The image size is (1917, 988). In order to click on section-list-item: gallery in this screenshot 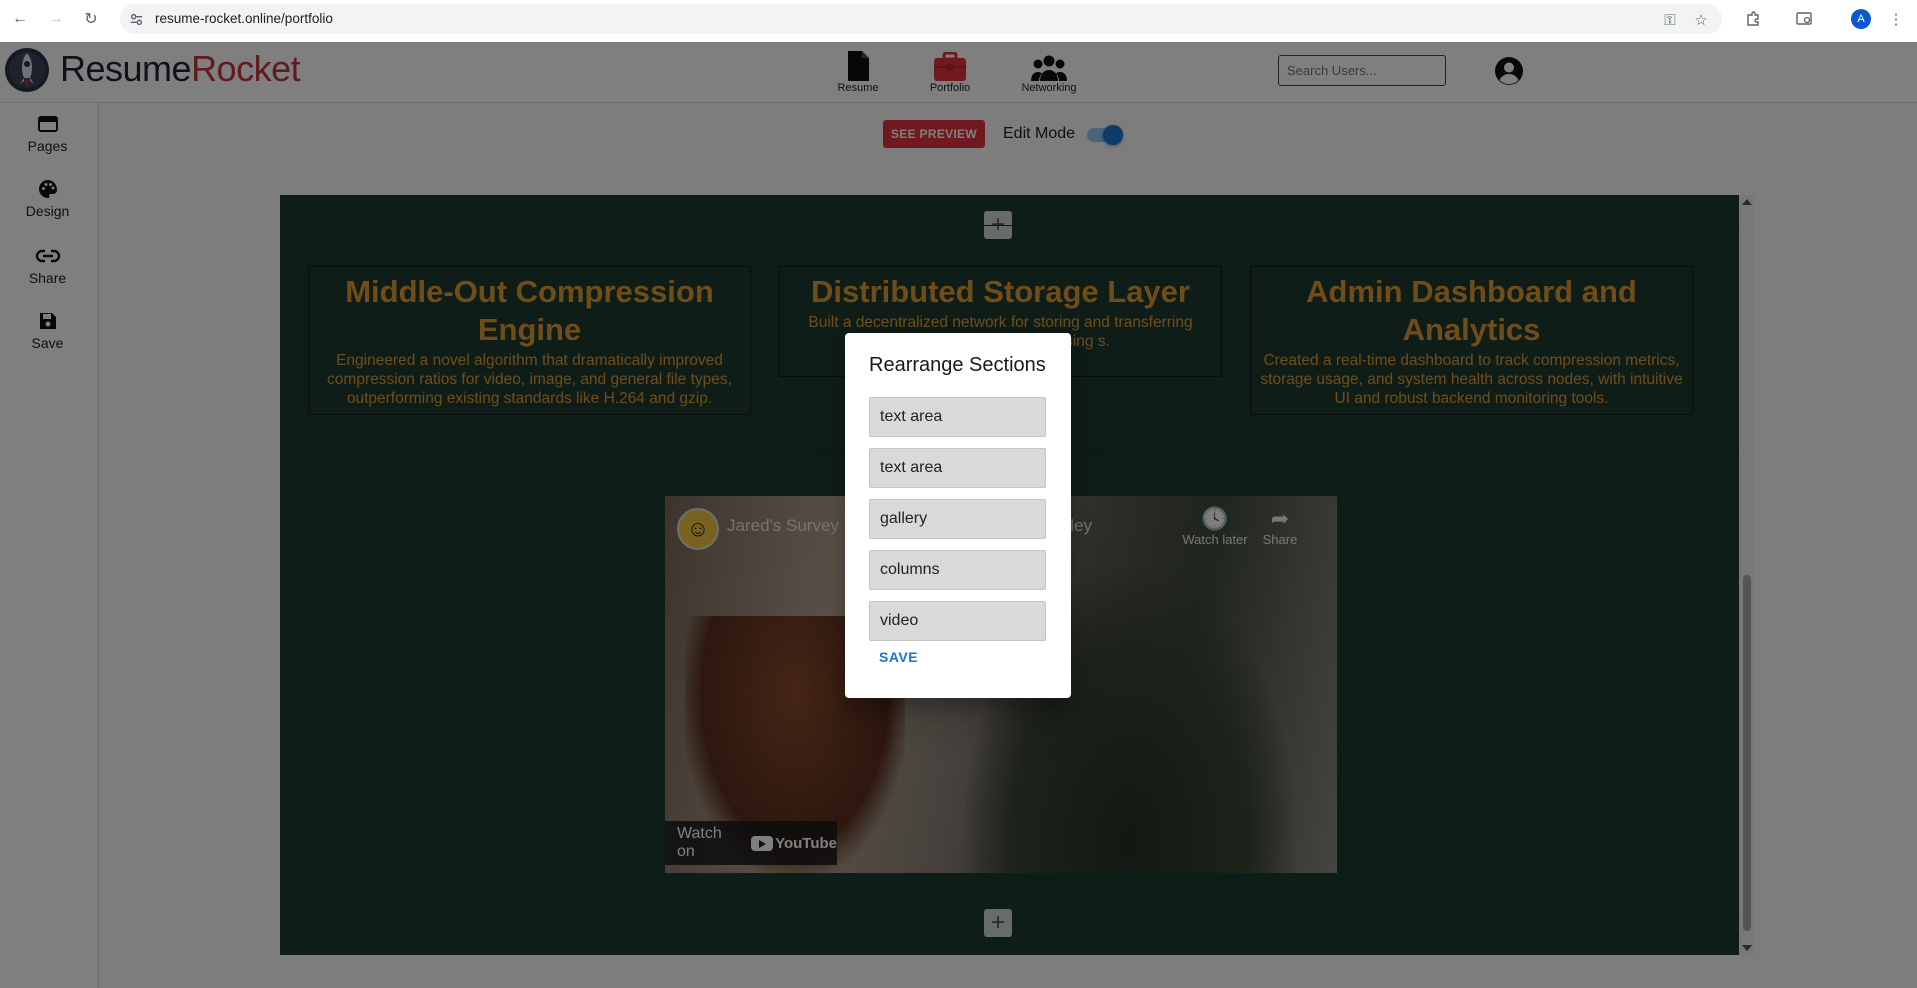, I will do `click(957, 519)`.